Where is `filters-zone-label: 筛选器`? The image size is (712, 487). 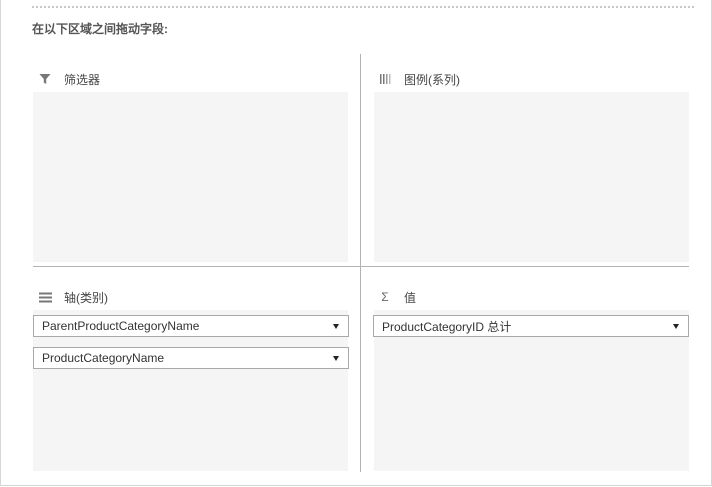 filters-zone-label: 筛选器 is located at coordinates (82, 79).